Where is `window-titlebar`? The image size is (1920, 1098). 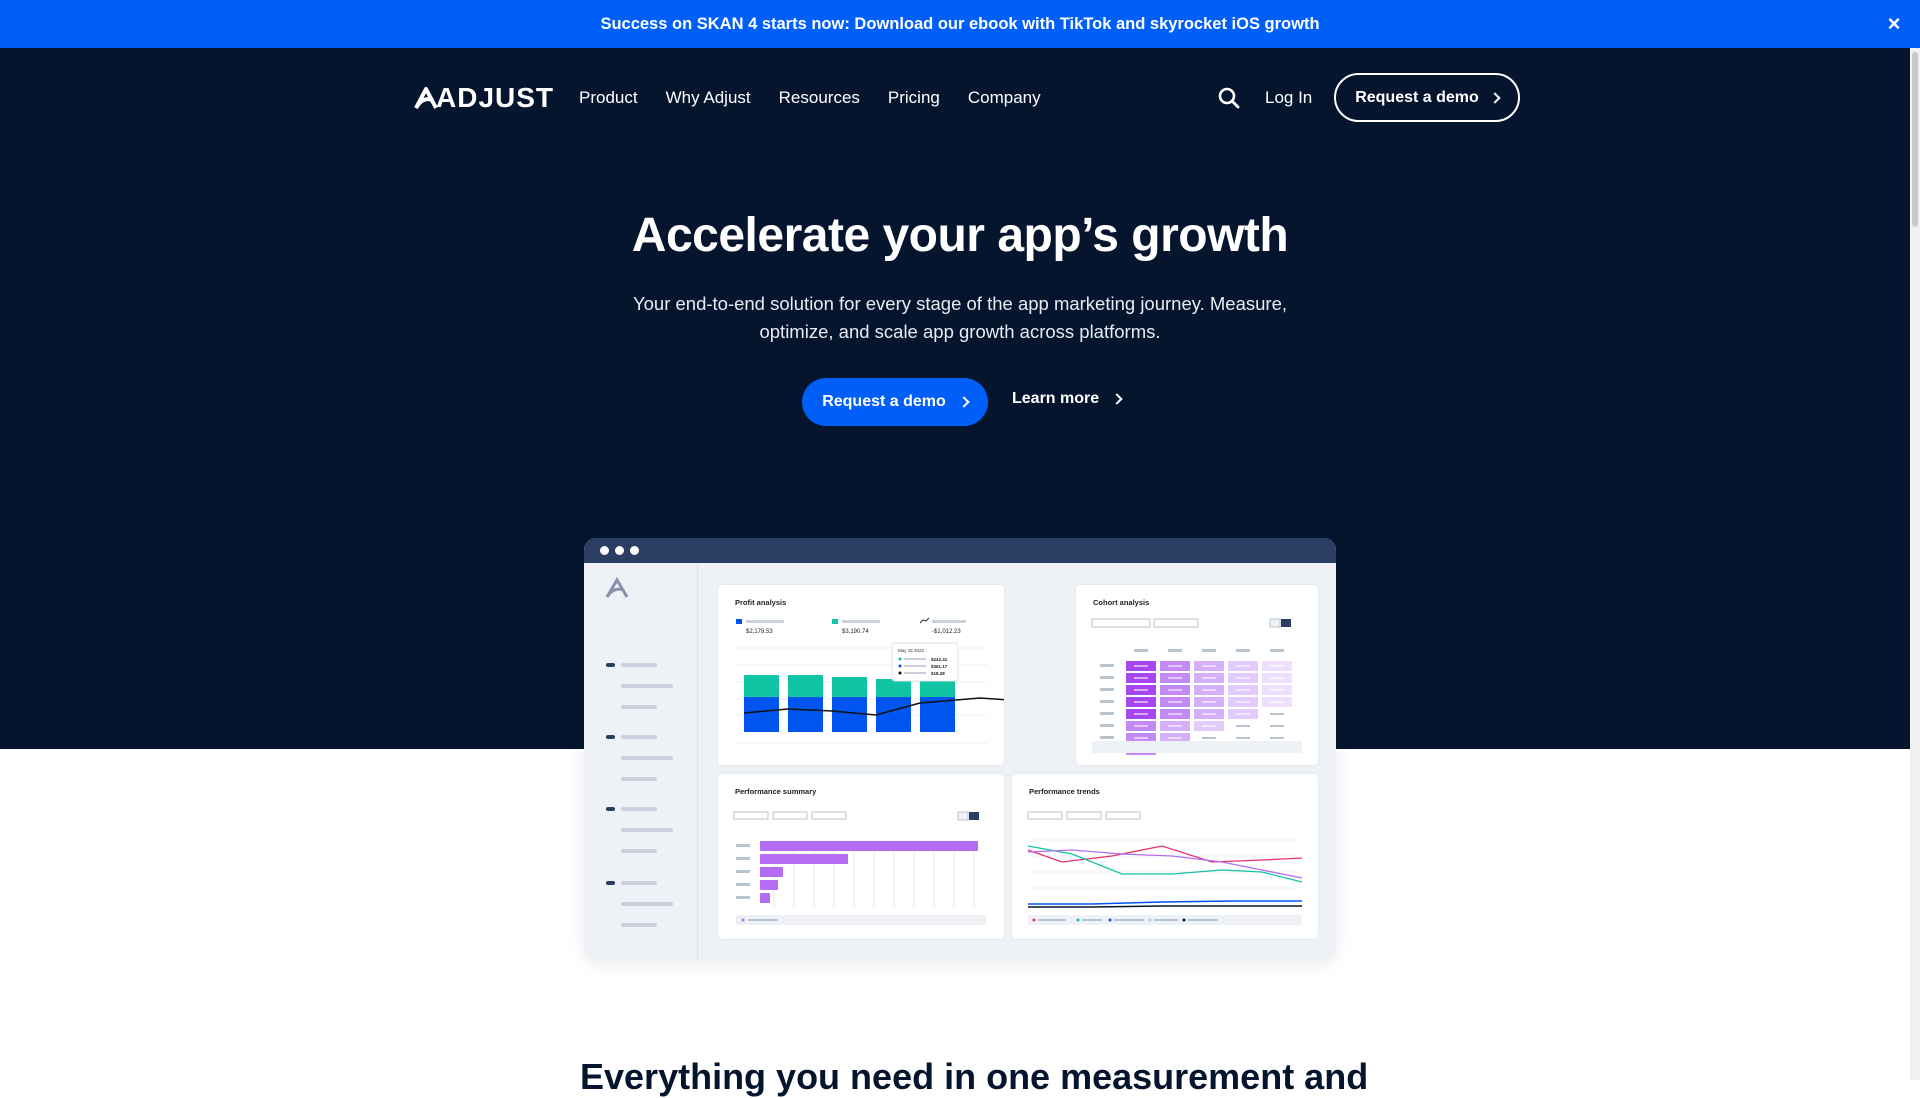
window-titlebar is located at coordinates (960, 550).